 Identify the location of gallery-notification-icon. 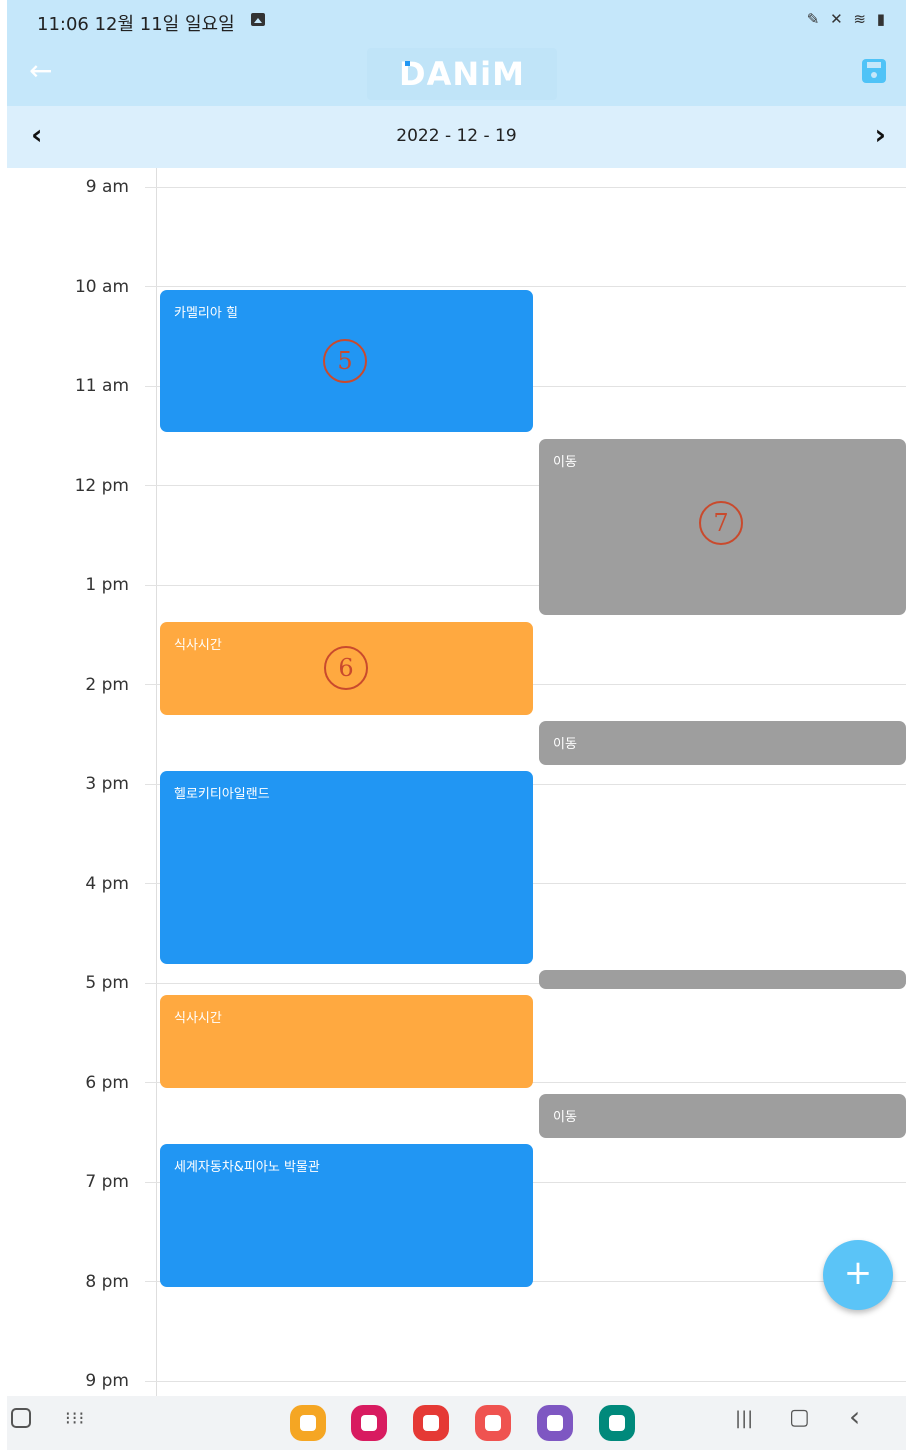
(258, 19).